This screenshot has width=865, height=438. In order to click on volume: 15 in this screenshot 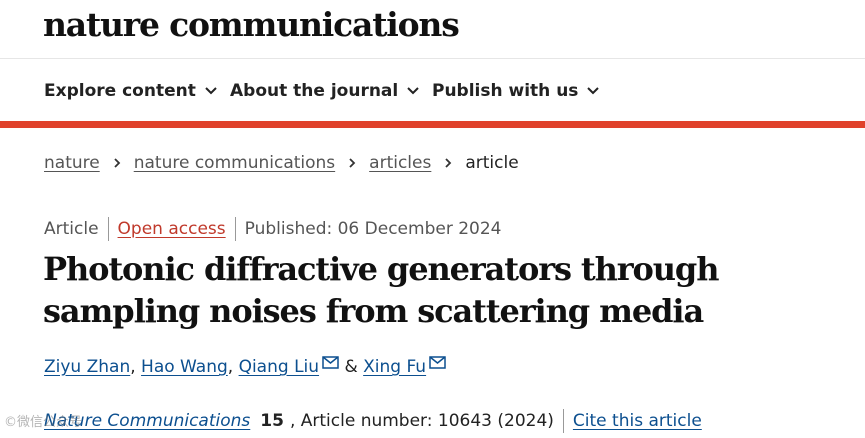, I will do `click(272, 421)`.